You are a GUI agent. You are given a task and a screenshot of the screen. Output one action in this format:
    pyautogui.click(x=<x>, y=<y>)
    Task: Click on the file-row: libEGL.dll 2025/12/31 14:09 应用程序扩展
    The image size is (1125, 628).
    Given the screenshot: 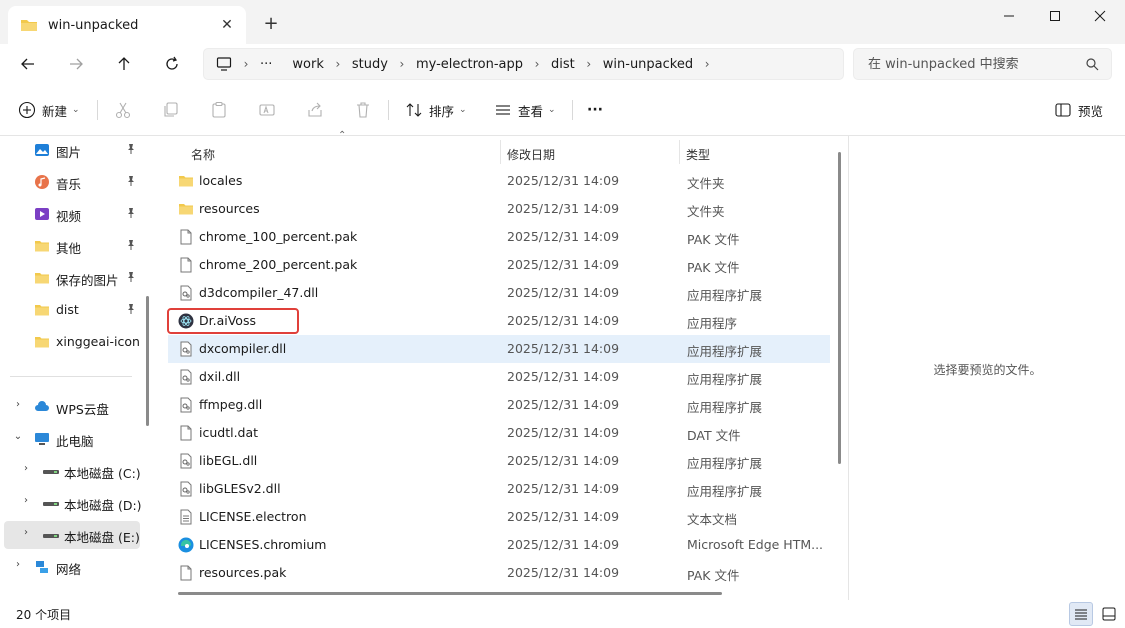 What is the action you would take?
    pyautogui.click(x=499, y=461)
    